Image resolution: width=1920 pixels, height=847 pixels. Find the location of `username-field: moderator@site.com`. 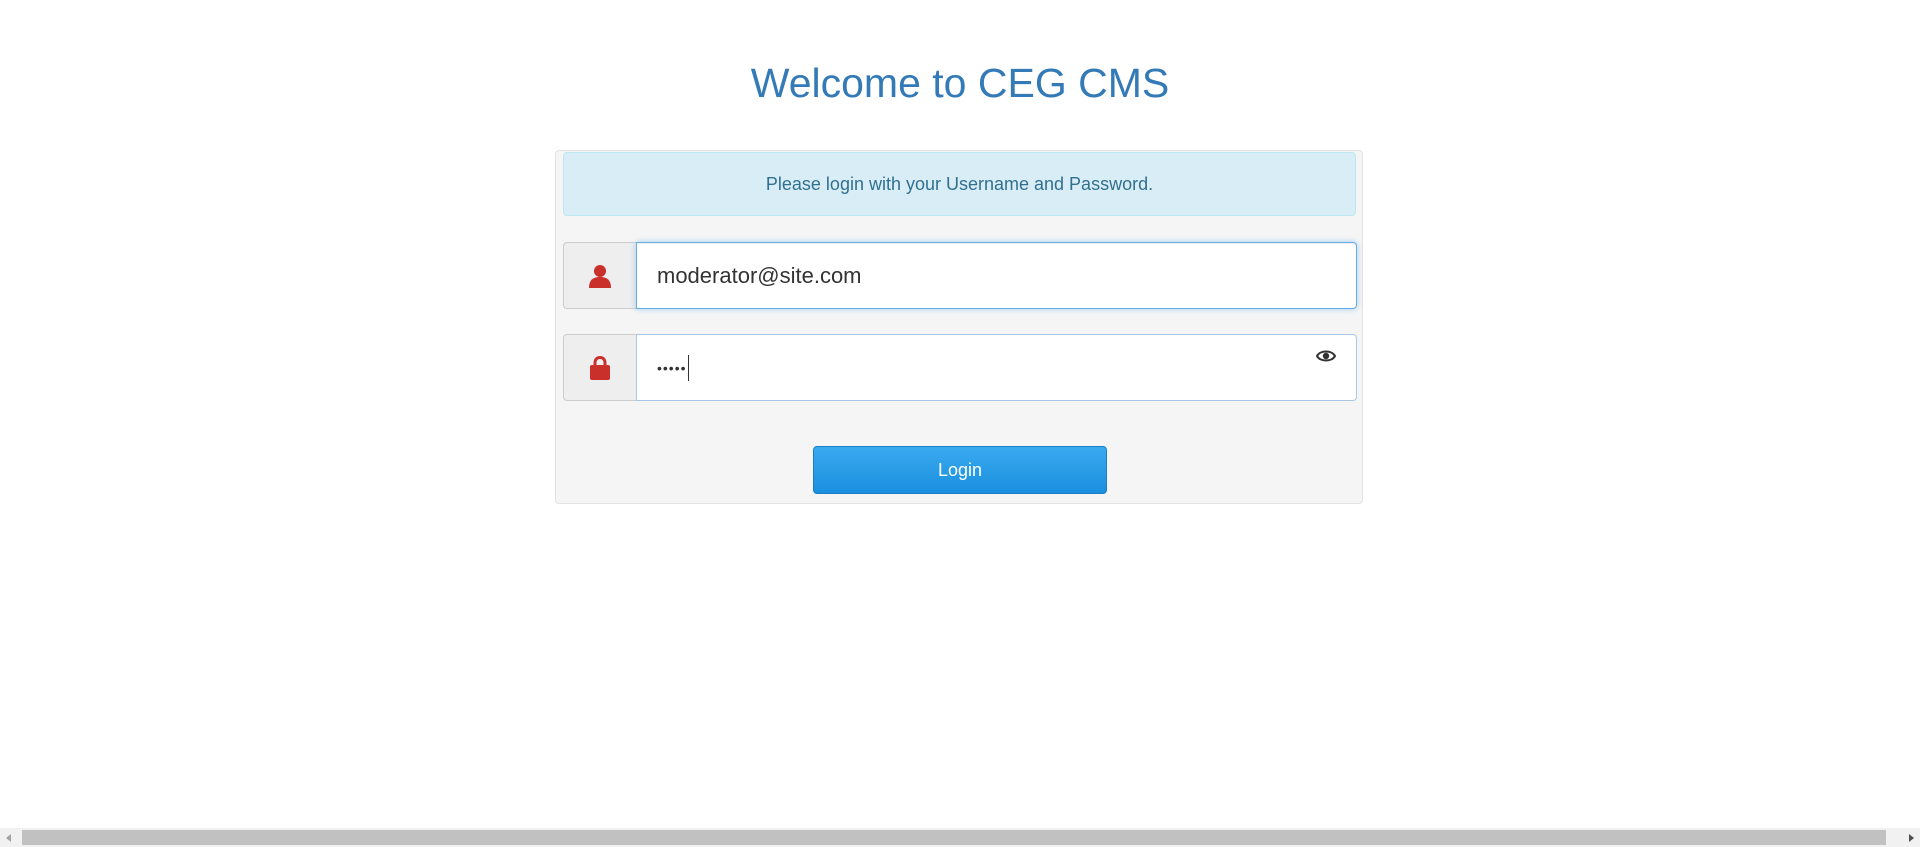

username-field: moderator@site.com is located at coordinates (996, 275).